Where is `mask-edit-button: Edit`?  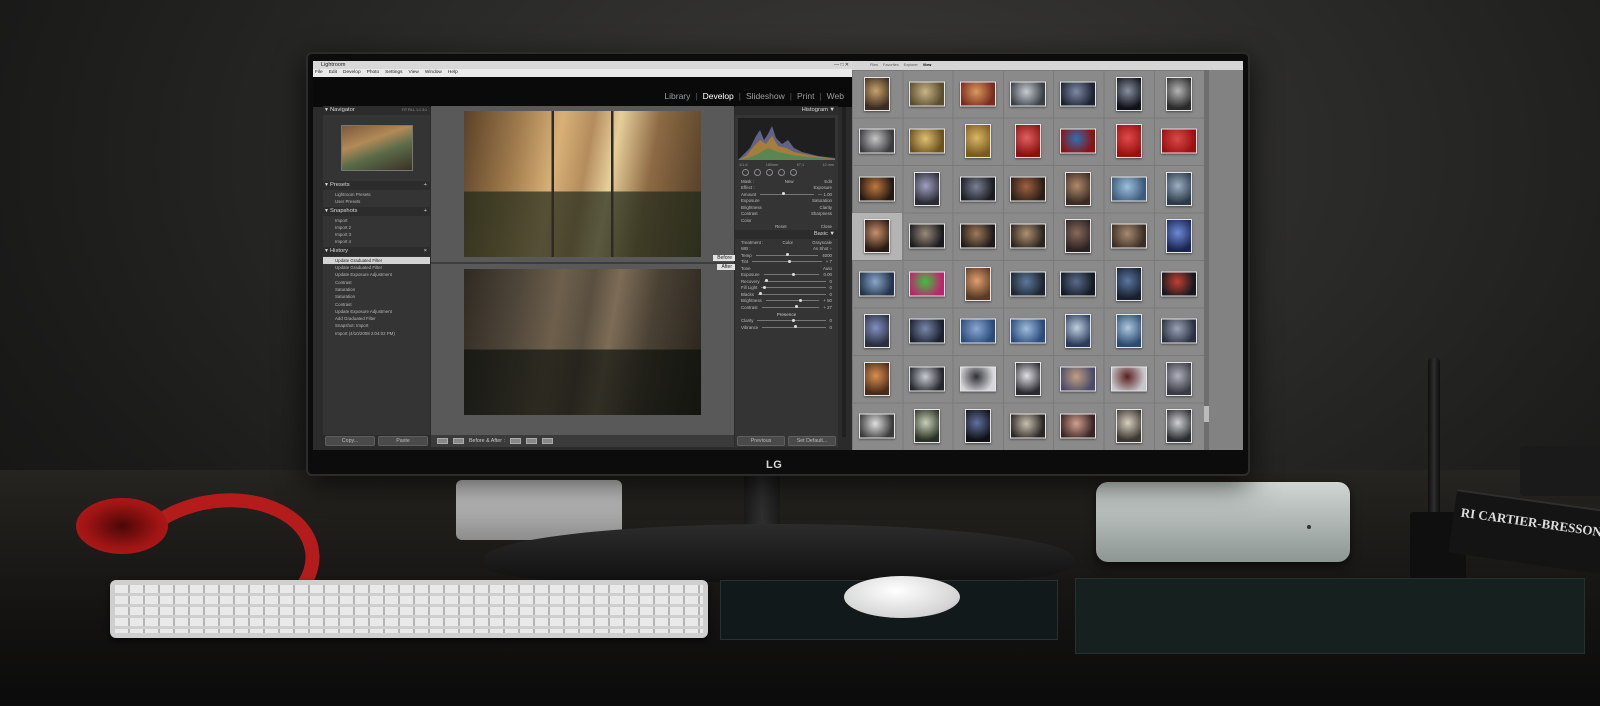
mask-edit-button: Edit is located at coordinates (828, 181).